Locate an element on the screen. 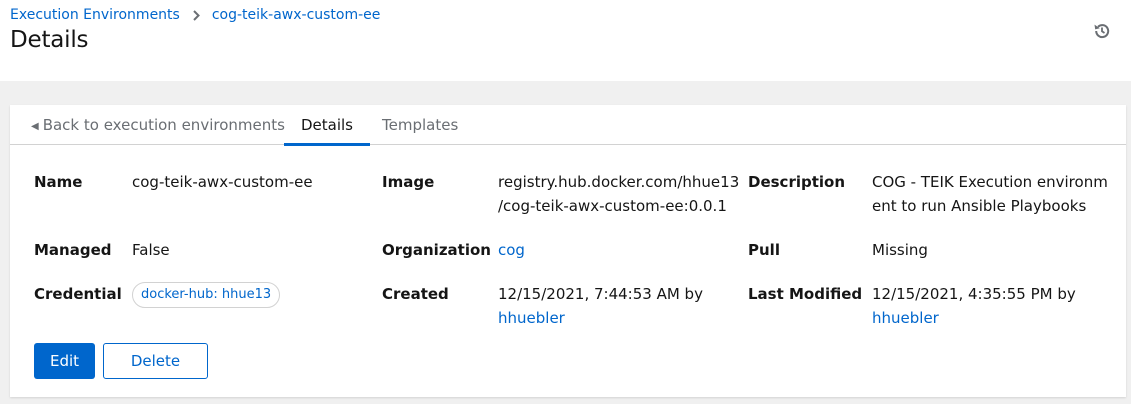 The image size is (1131, 404). tab-templates-label: Templates is located at coordinates (420, 125).